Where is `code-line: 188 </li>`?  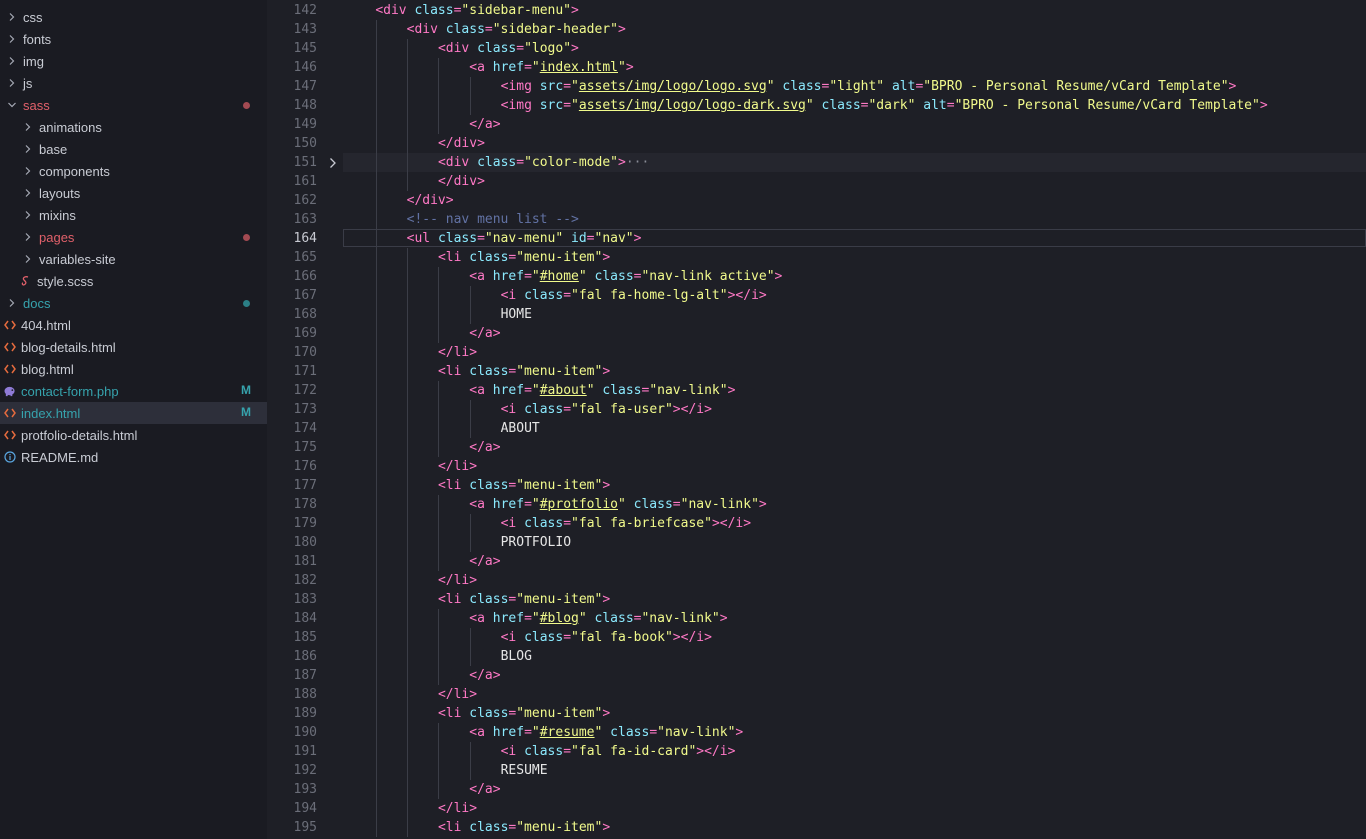
code-line: 188 </li> is located at coordinates (816, 694).